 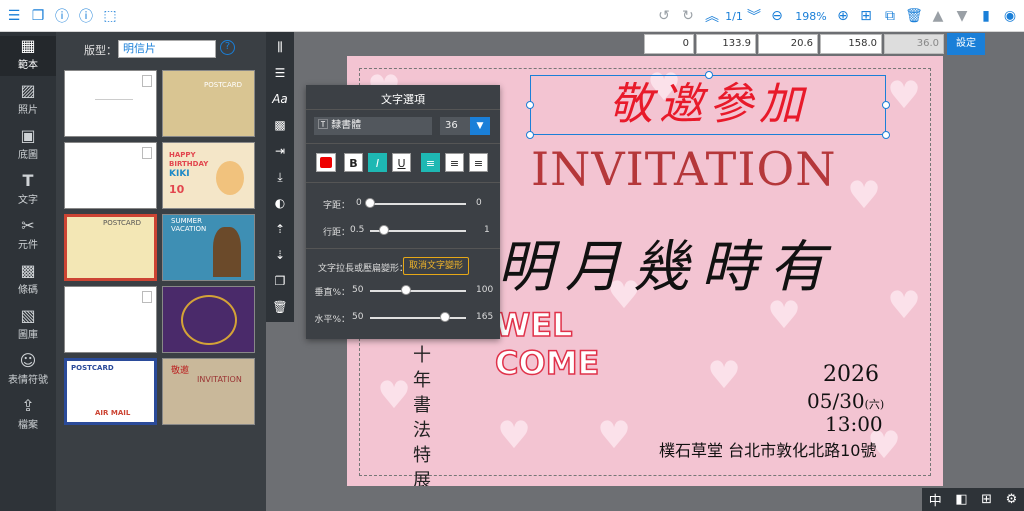 I want to click on layout-icon: ▦, so click(x=28, y=45).